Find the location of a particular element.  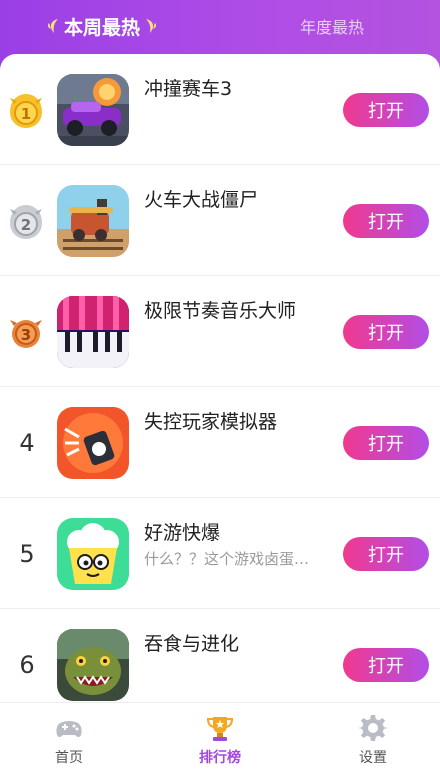

app-name: 失控玩家模拟器 is located at coordinates (211, 422).